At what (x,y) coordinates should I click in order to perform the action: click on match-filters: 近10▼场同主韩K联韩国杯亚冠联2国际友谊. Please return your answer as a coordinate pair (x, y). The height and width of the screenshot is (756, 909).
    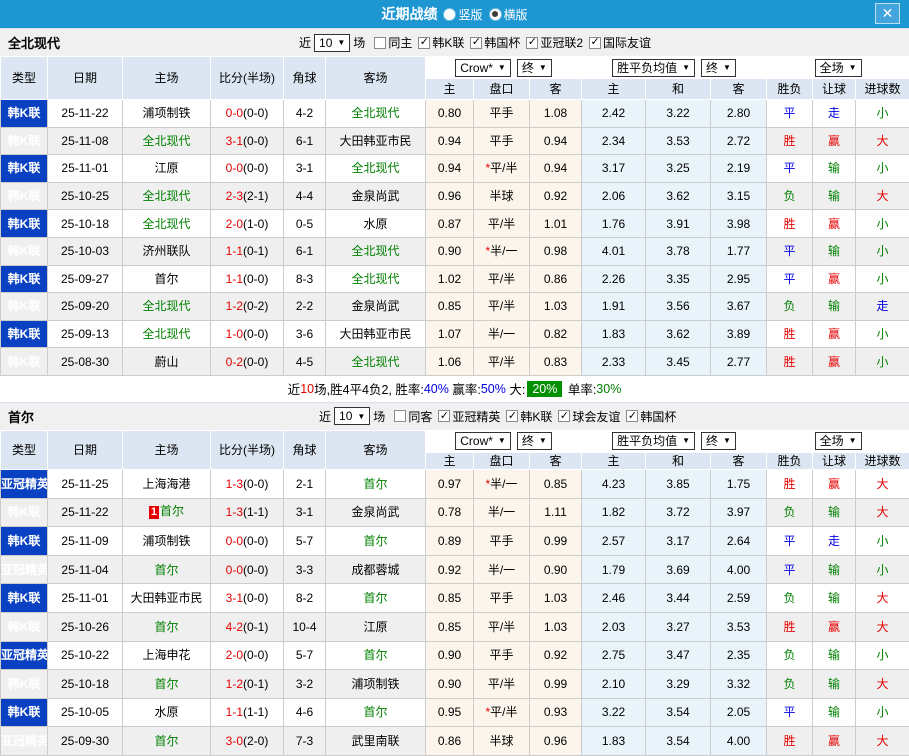
    Looking at the image, I should click on (473, 43).